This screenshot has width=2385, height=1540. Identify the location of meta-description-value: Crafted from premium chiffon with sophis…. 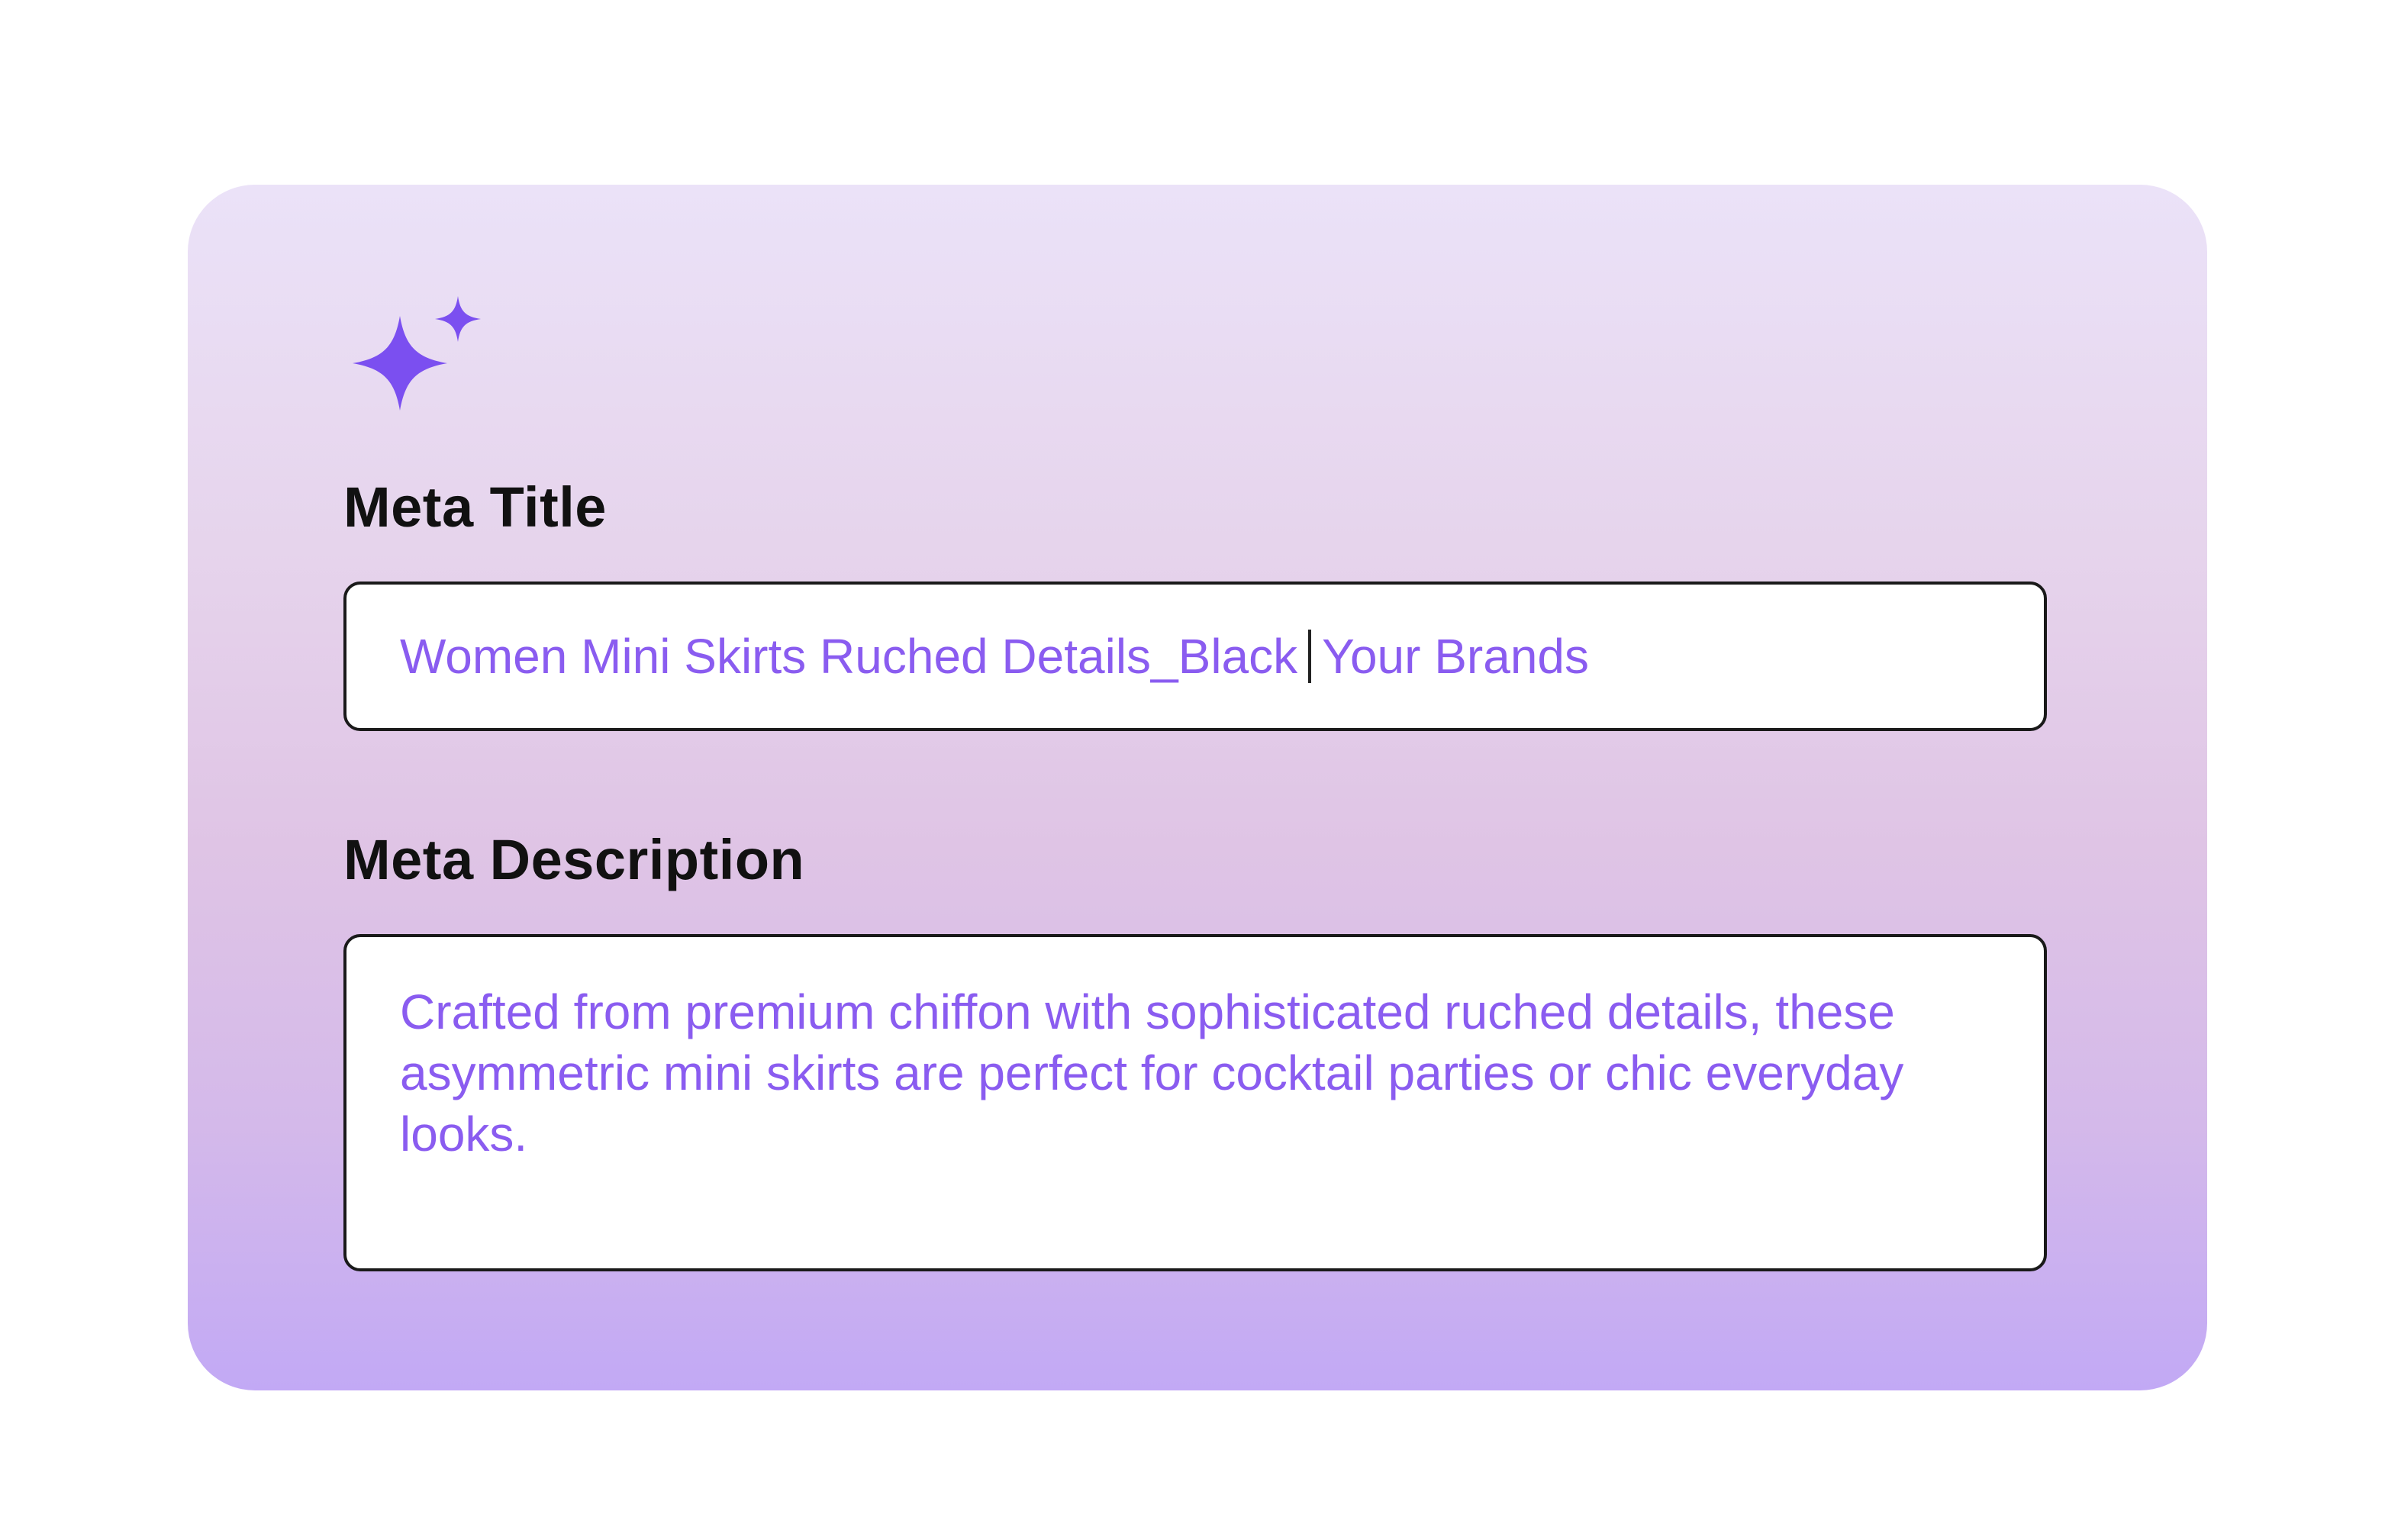
(1152, 1072).